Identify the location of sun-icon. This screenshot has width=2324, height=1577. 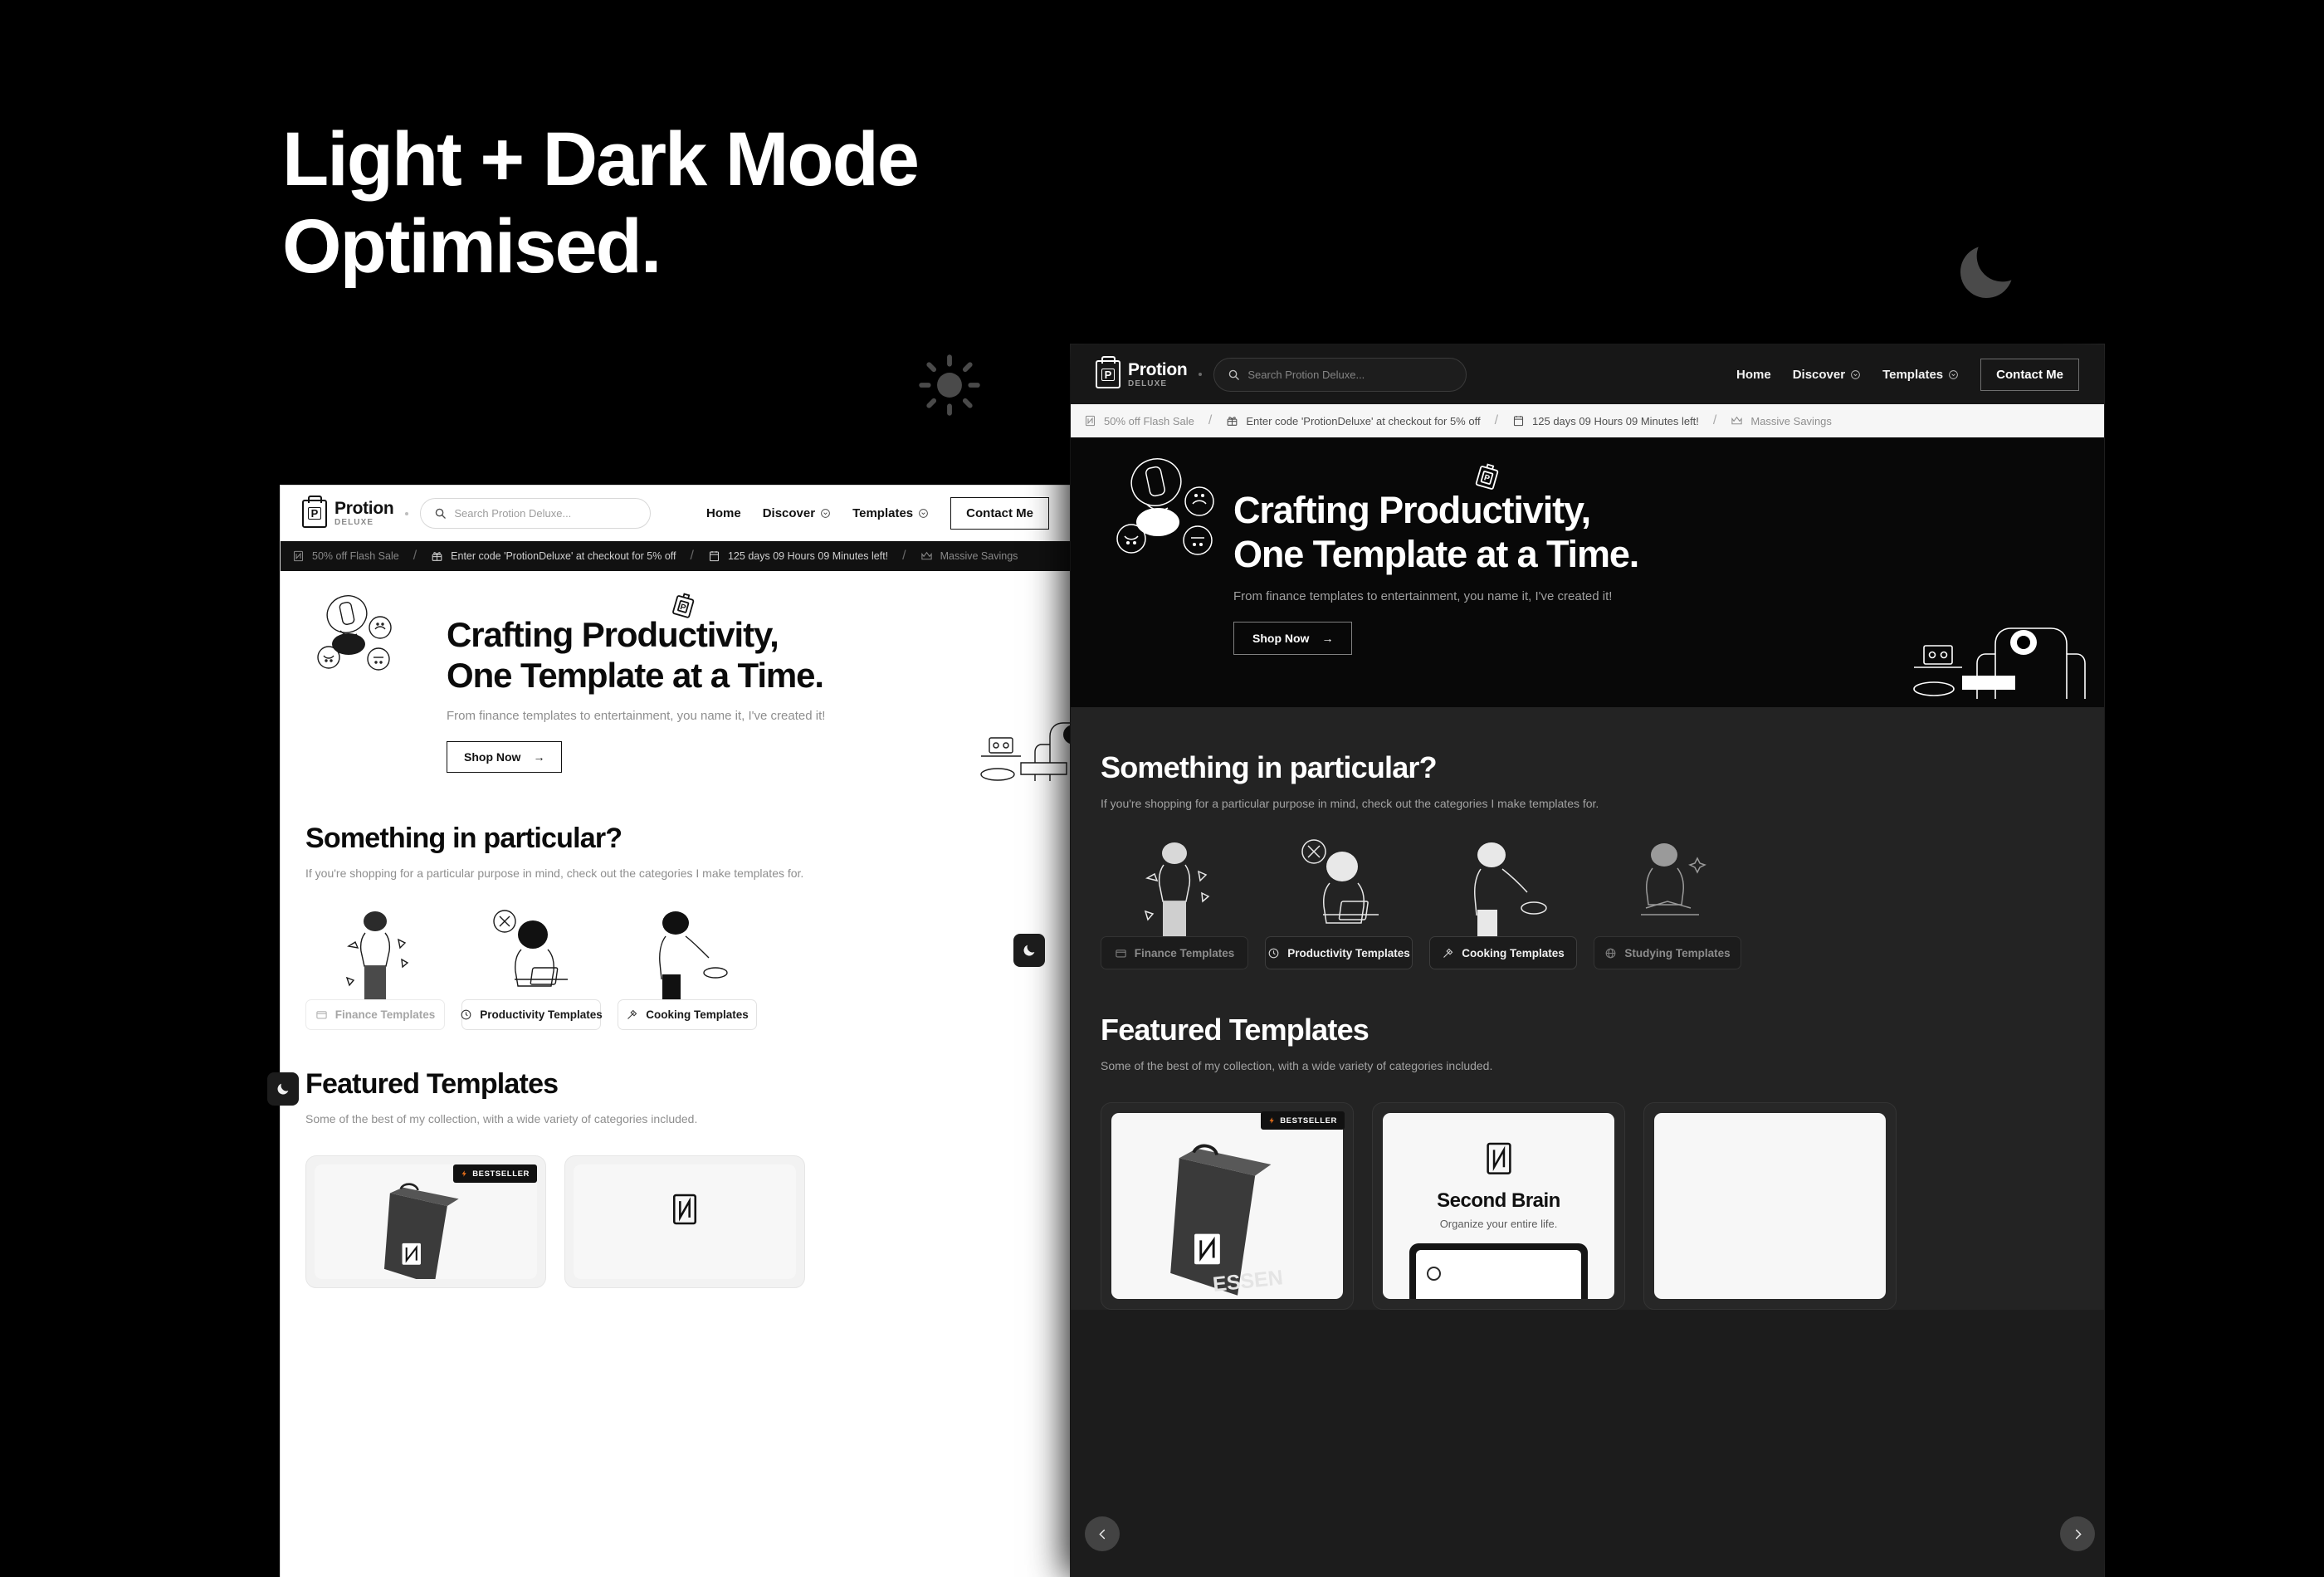
(949, 385).